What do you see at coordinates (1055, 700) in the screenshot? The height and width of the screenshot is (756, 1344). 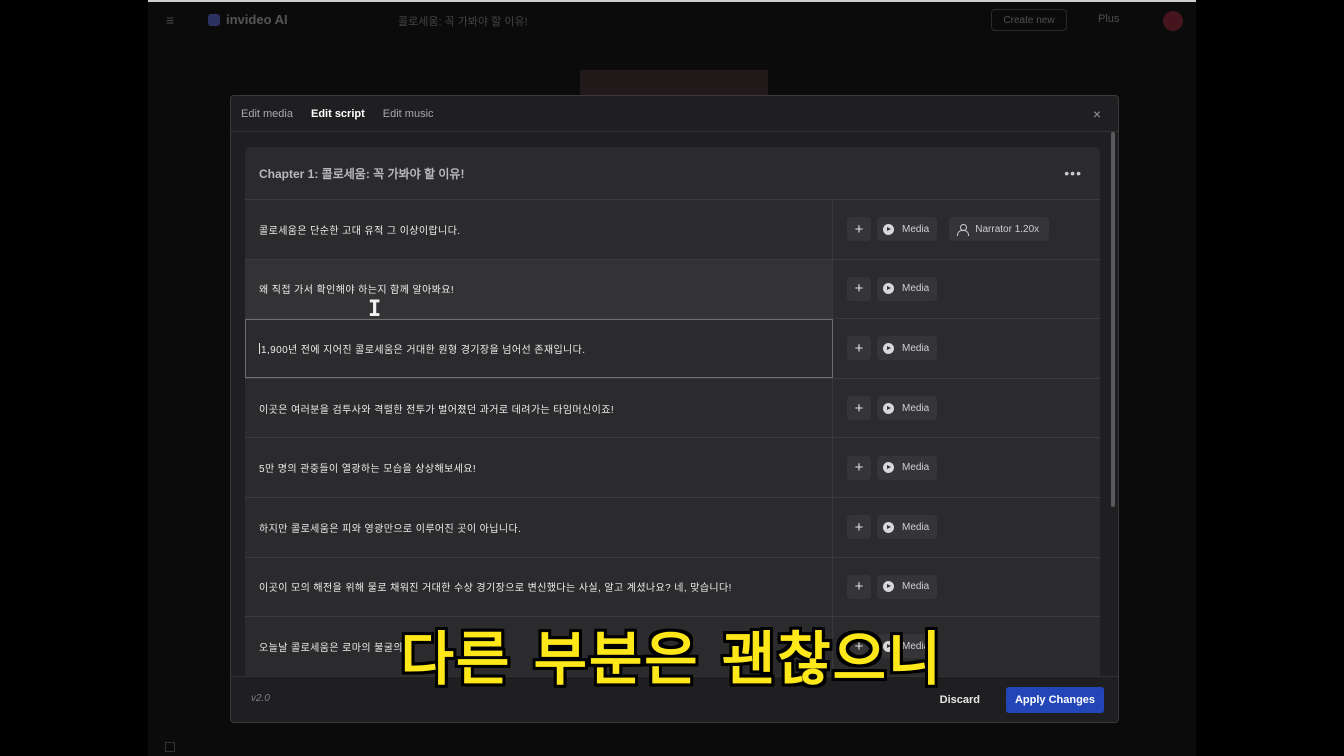 I see `apply-changes-button: Apply Changes` at bounding box center [1055, 700].